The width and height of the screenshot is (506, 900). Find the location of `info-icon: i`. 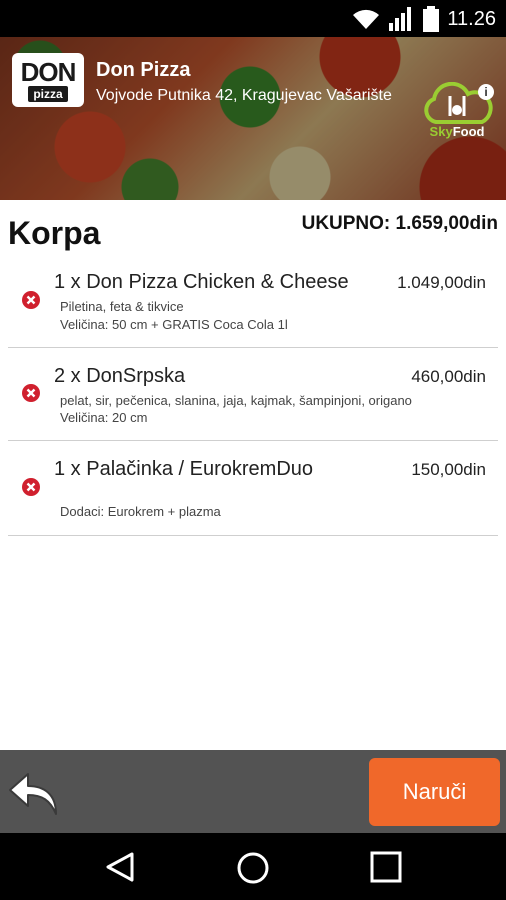

info-icon: i is located at coordinates (486, 92).